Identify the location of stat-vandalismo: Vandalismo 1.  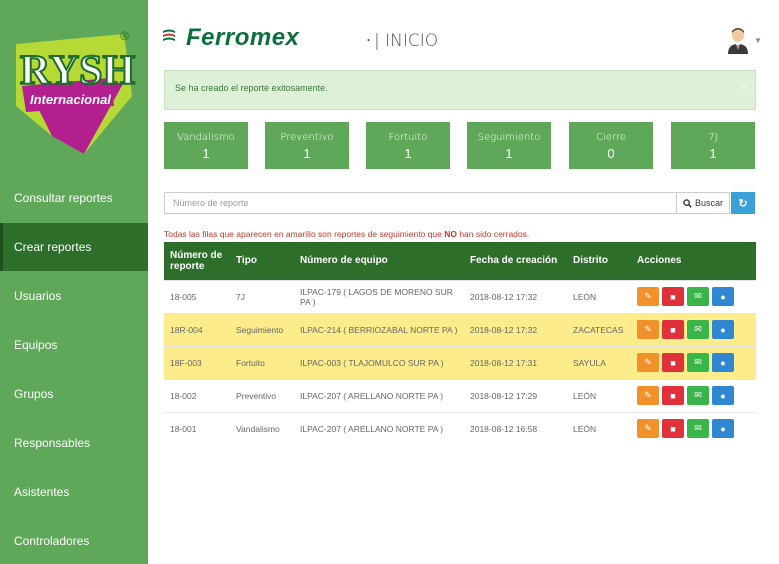
(206, 145).